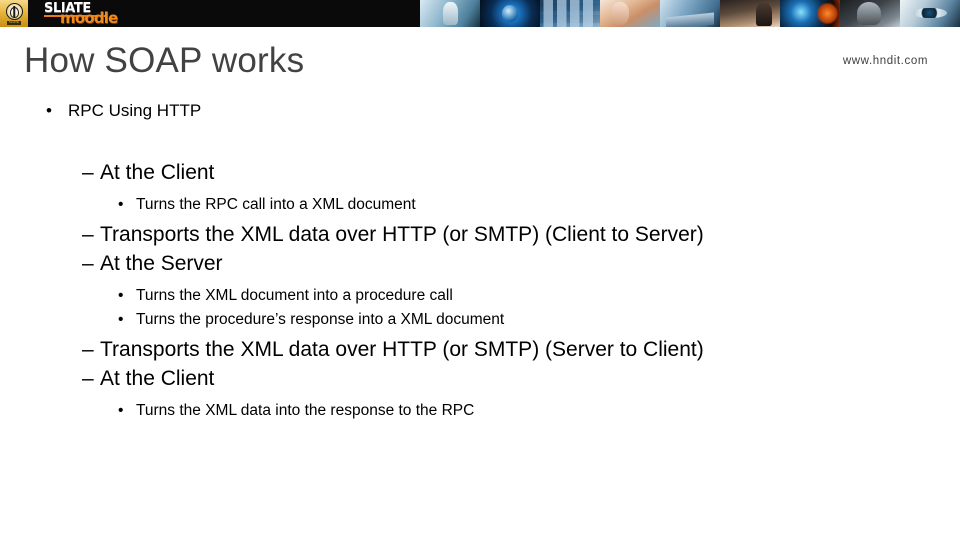  Describe the element at coordinates (750, 13) in the screenshot. I see `collage-tile-classroom-students-image` at that location.